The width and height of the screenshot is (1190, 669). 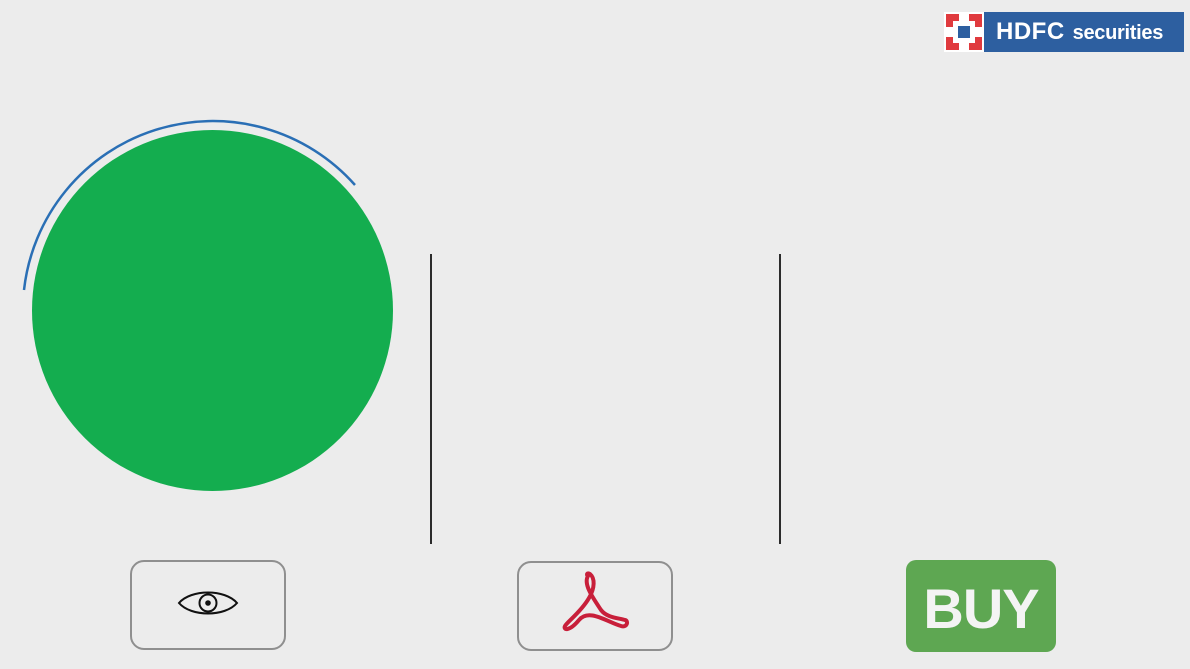 I want to click on brand-name: HDFC, so click(x=1030, y=31).